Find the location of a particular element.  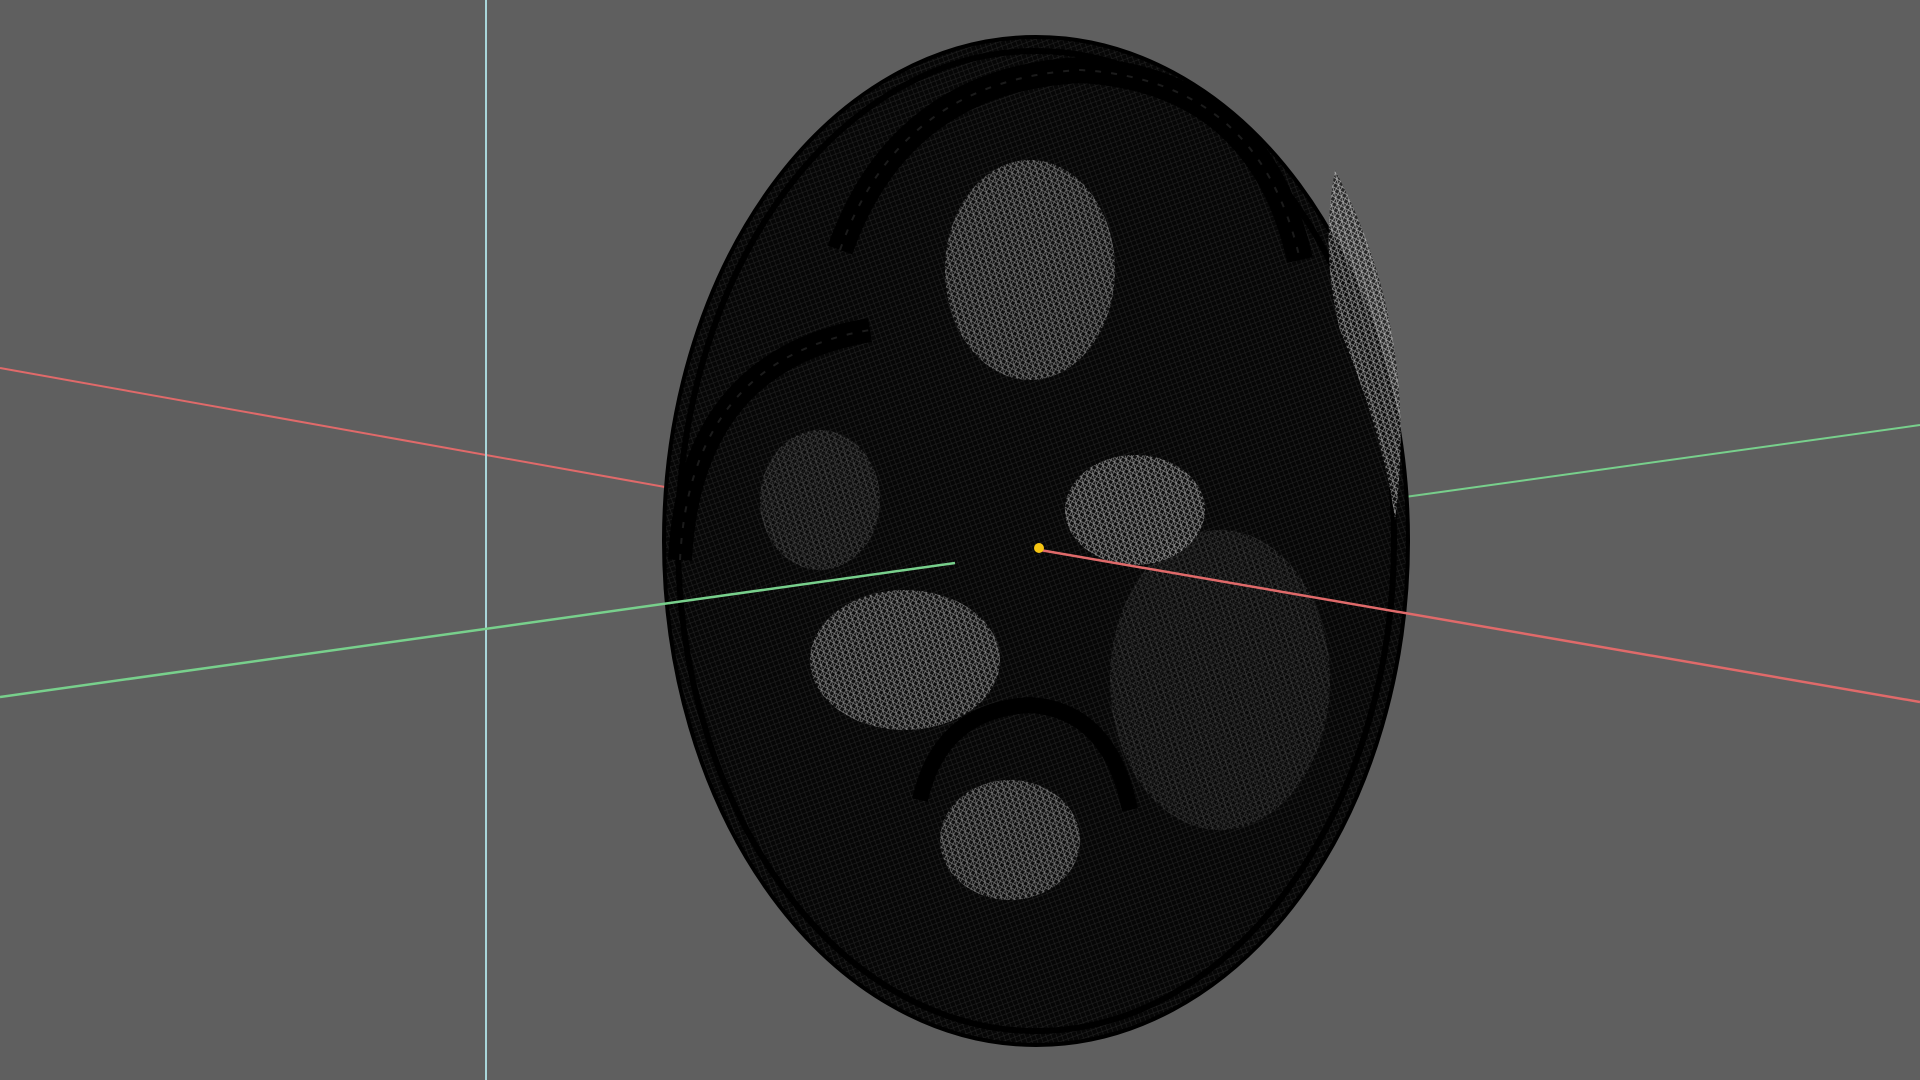

y-axis-line-right is located at coordinates (1662, 461).